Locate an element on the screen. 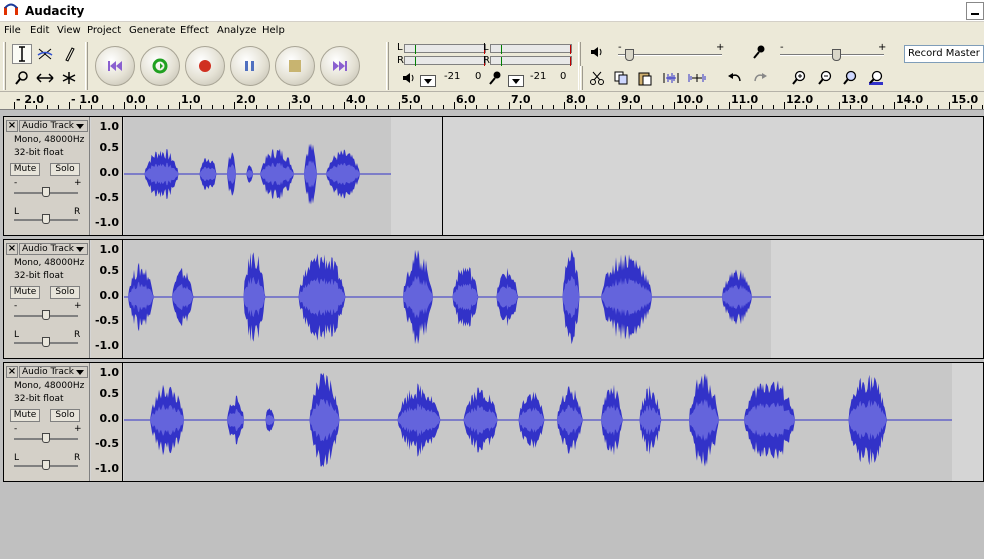  skip-to-start-button is located at coordinates (115, 66).